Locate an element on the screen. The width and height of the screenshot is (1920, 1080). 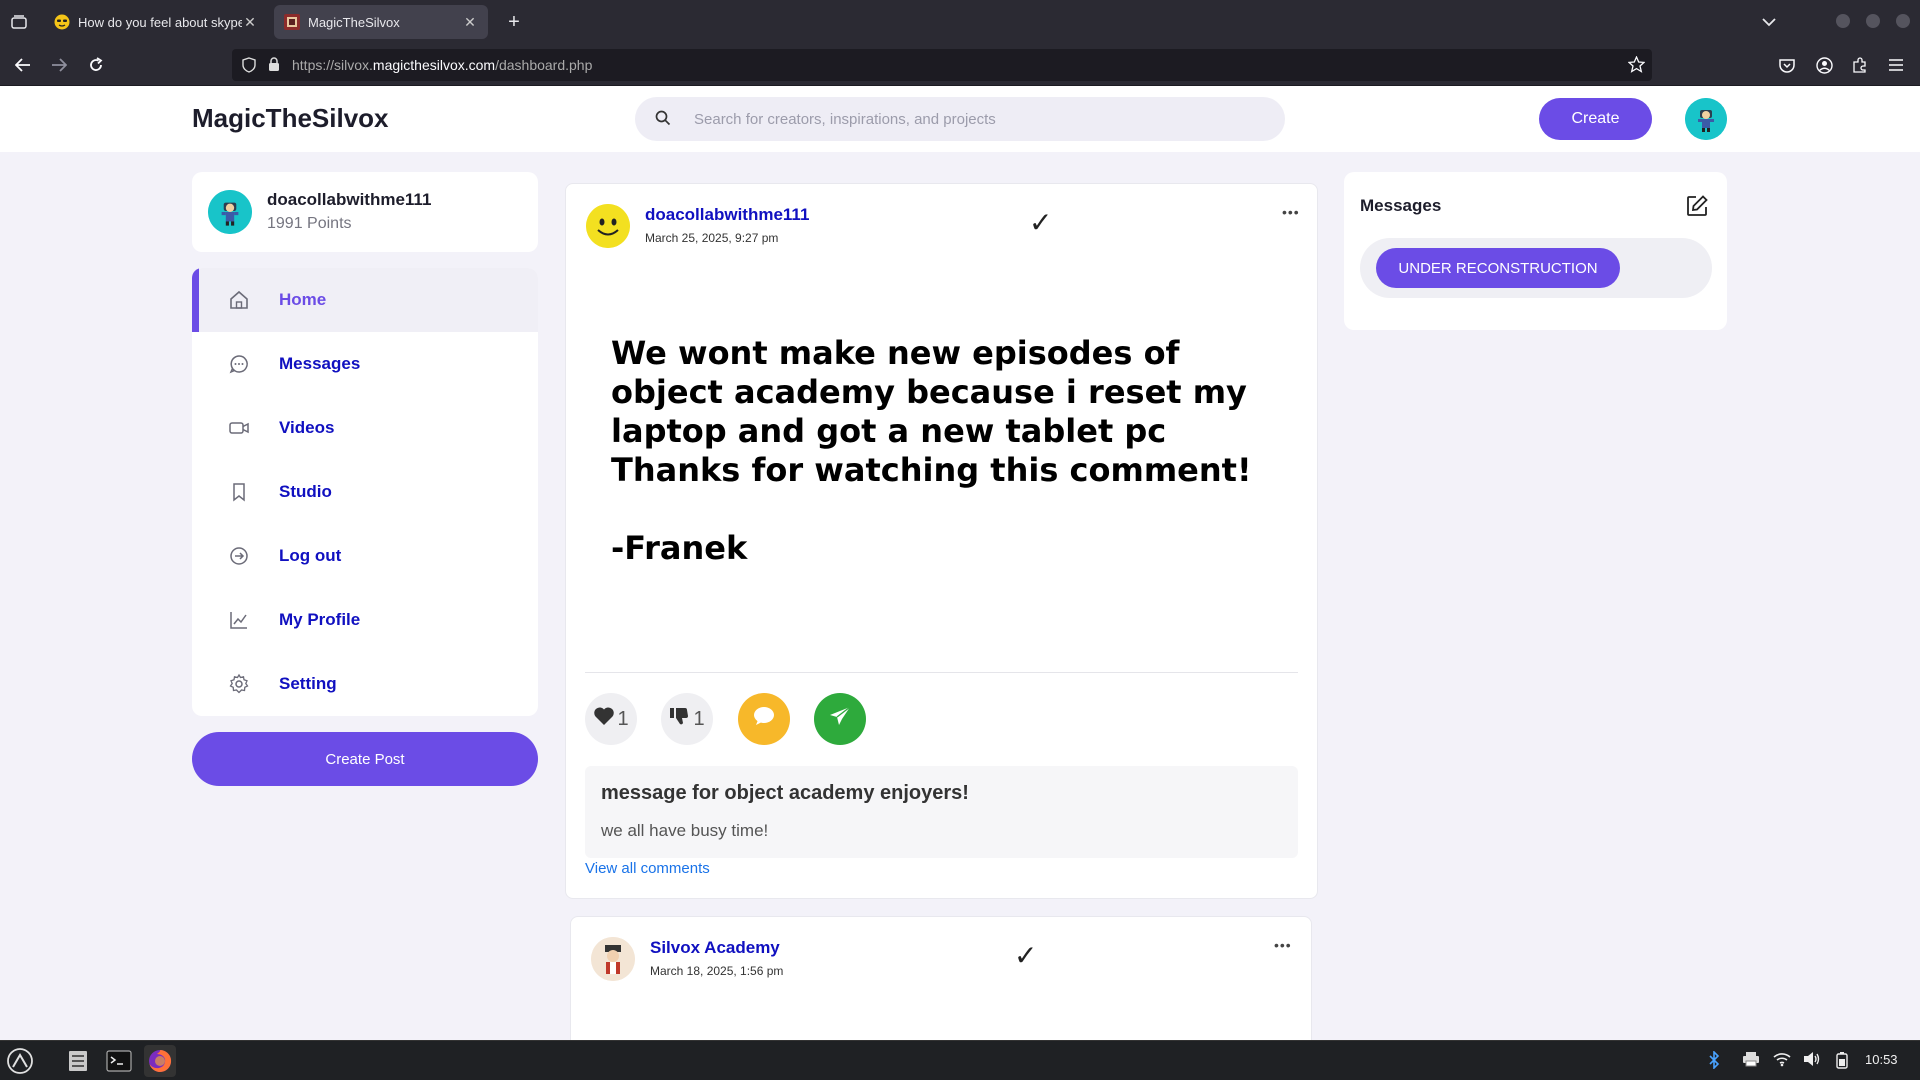
messages-placeholder-box: UNDER RECONSTRUCTION is located at coordinates (1536, 268).